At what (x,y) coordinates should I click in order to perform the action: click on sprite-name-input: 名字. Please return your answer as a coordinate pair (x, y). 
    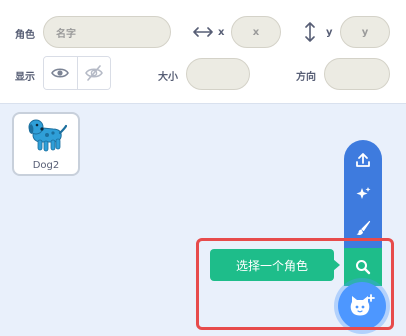
    Looking at the image, I should click on (107, 32).